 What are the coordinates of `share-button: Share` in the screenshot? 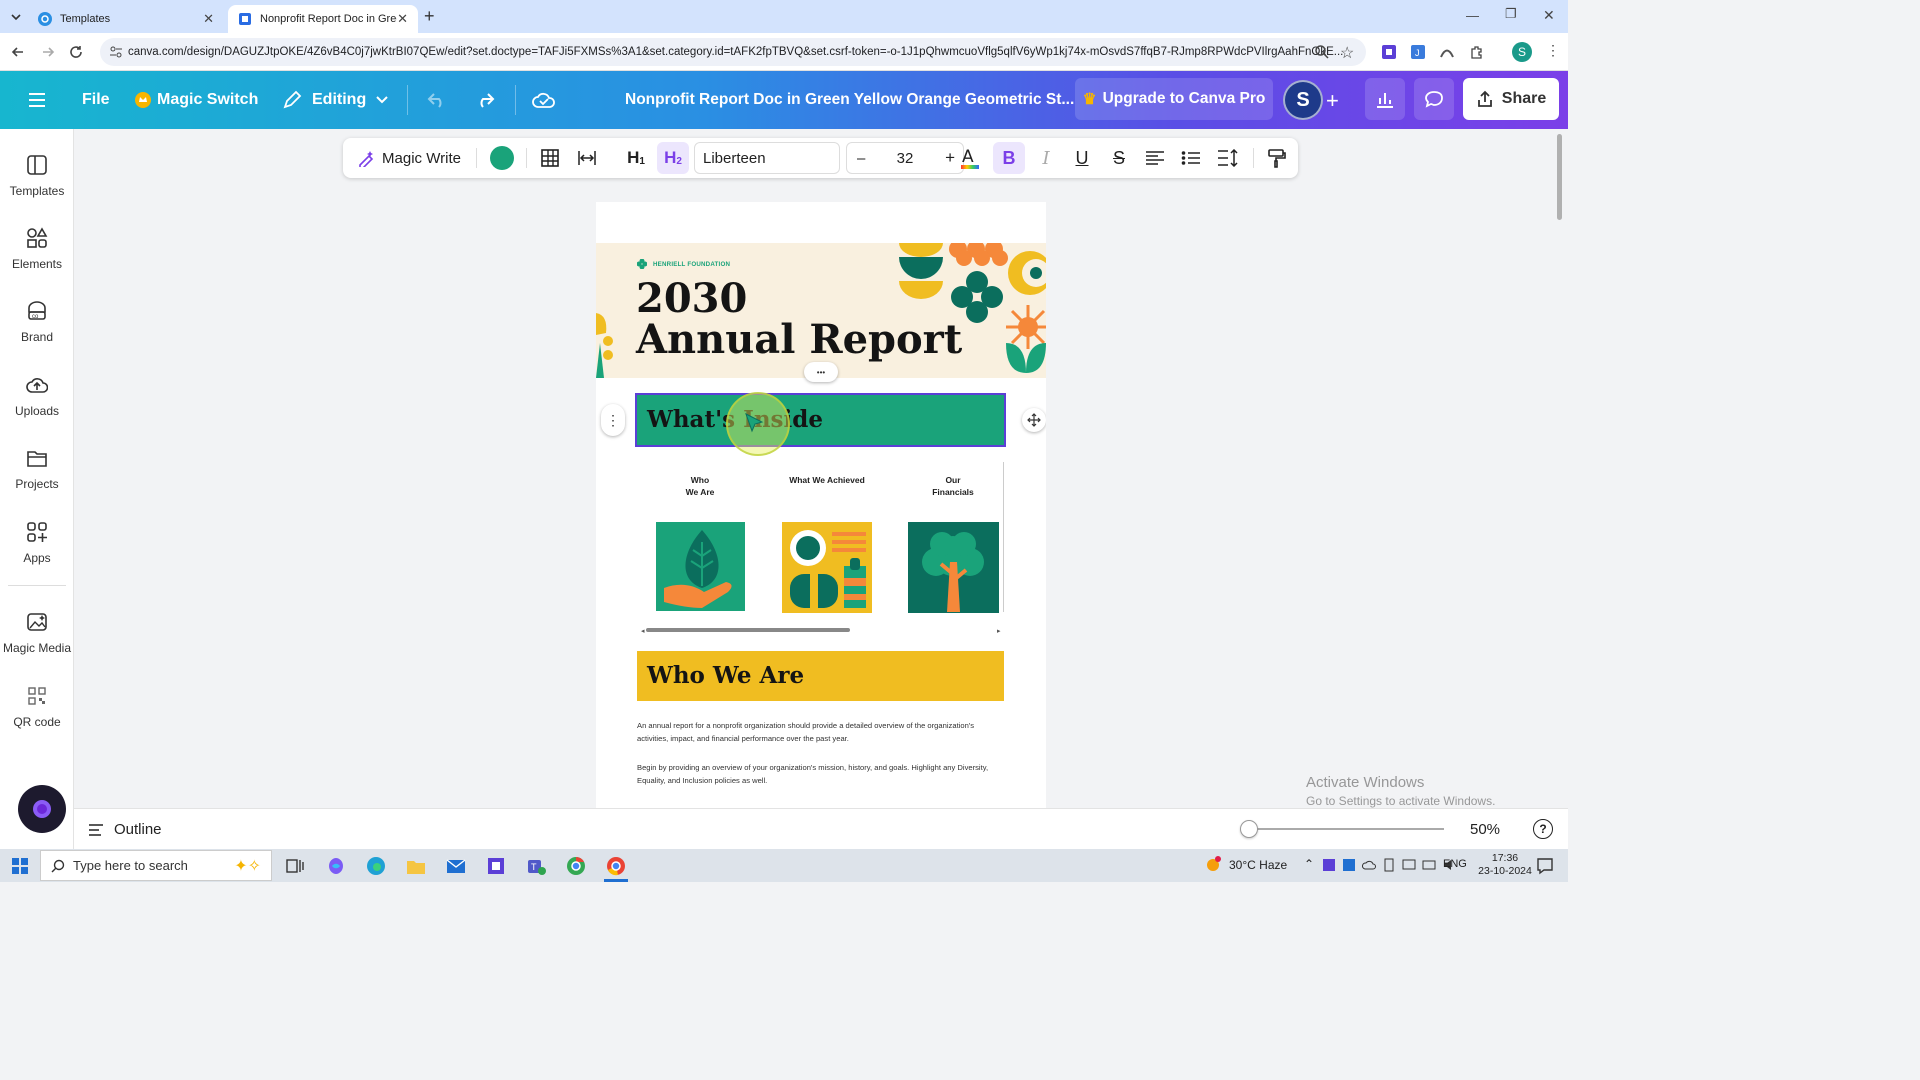 It's located at (1511, 99).